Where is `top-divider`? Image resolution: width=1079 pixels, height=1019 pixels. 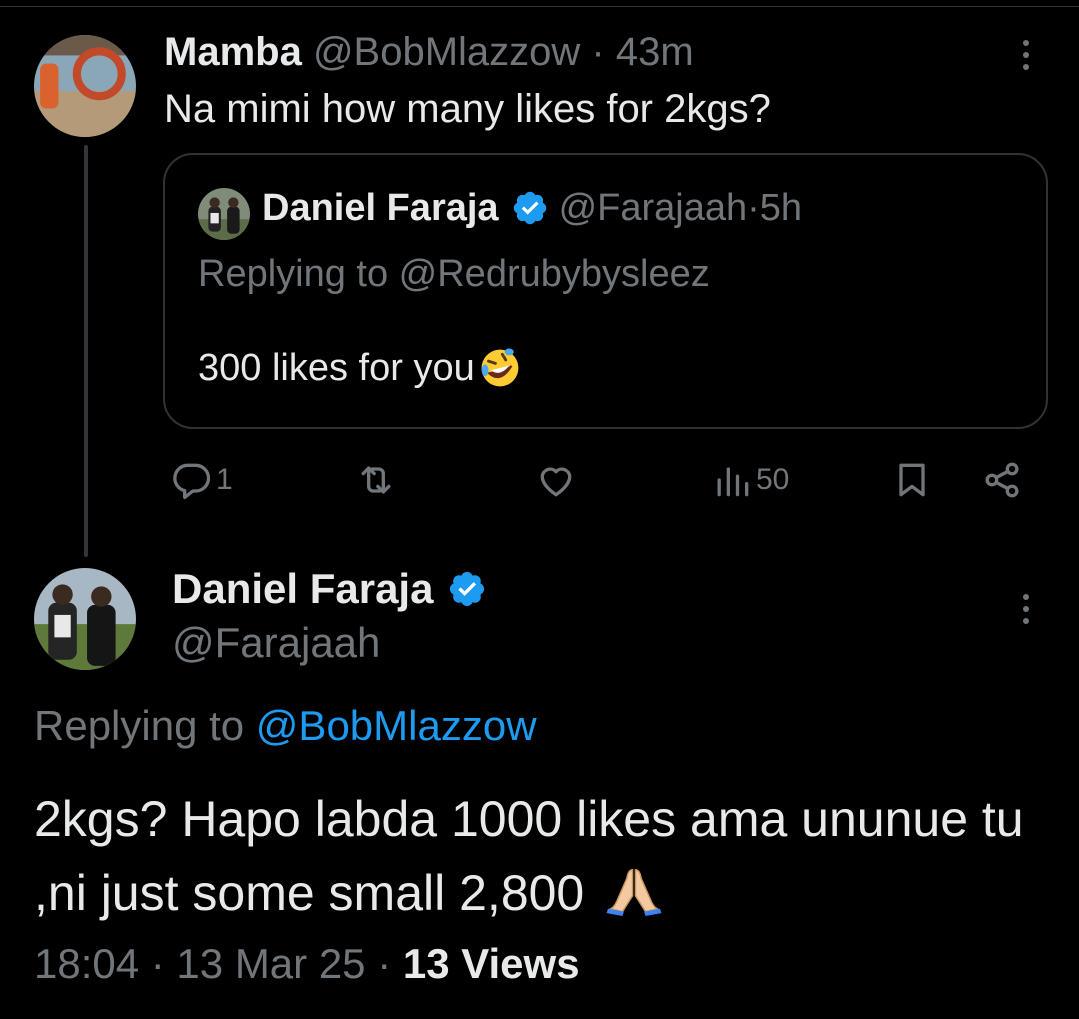
top-divider is located at coordinates (539, 6).